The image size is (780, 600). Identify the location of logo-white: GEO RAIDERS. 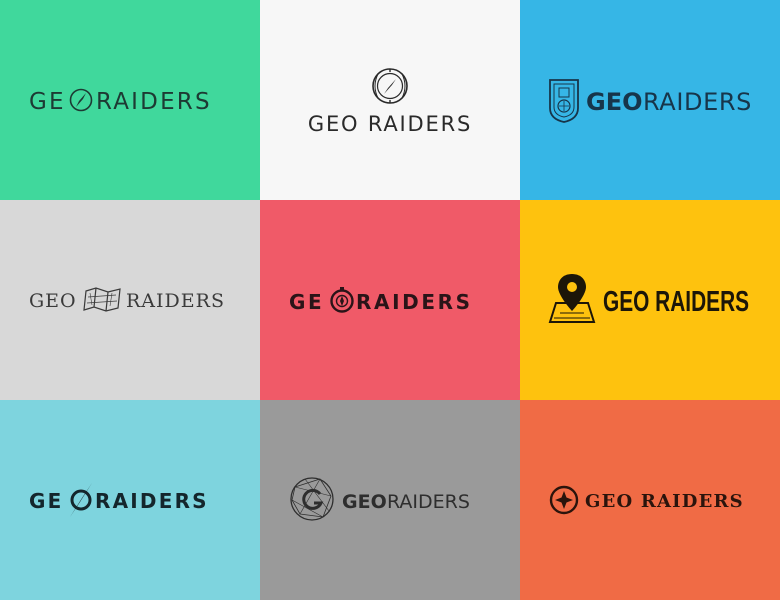
(390, 102).